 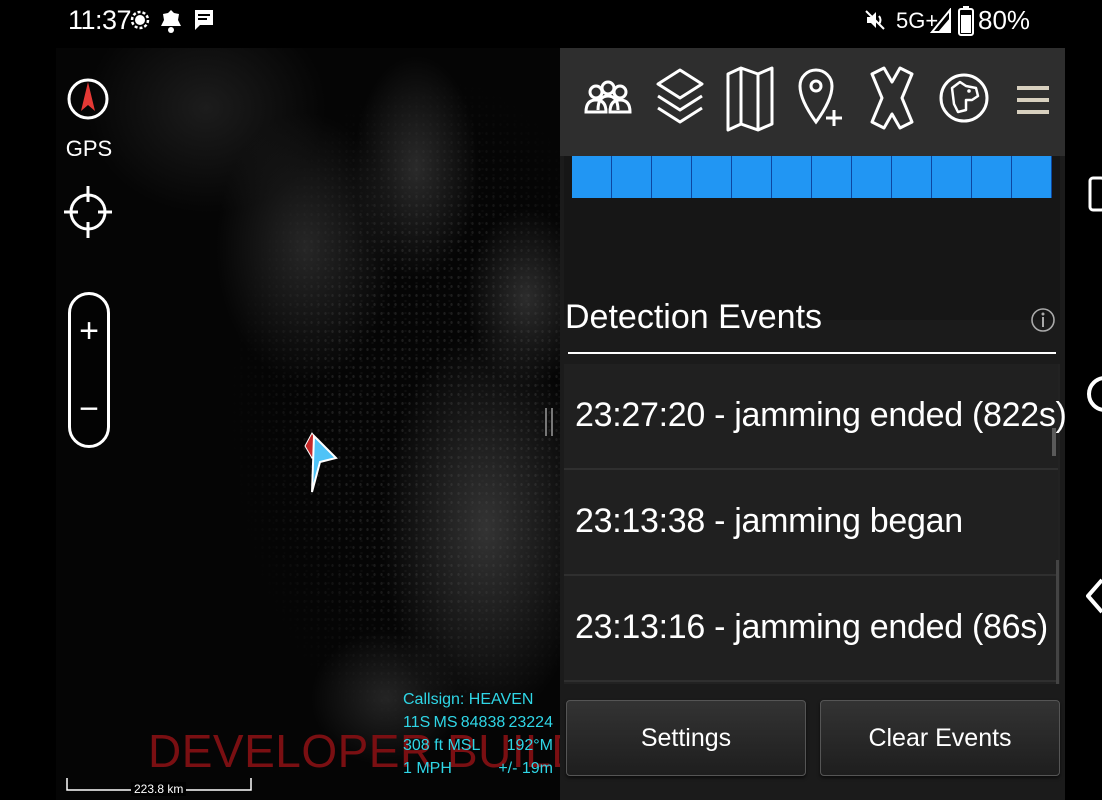 What do you see at coordinates (812, 353) in the screenshot?
I see `title-divider` at bounding box center [812, 353].